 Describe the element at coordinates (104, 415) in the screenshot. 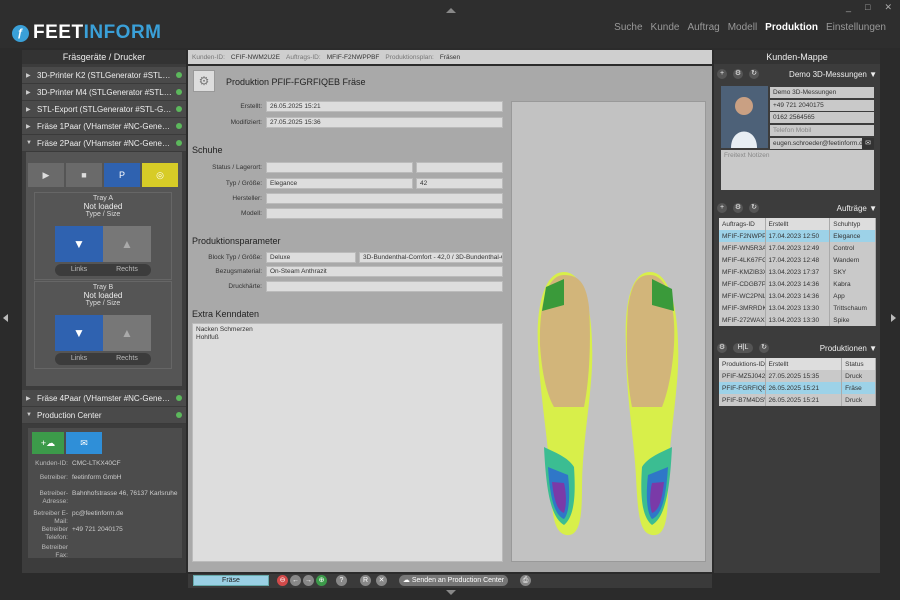

I see `device-row: ▼ Production Center` at that location.